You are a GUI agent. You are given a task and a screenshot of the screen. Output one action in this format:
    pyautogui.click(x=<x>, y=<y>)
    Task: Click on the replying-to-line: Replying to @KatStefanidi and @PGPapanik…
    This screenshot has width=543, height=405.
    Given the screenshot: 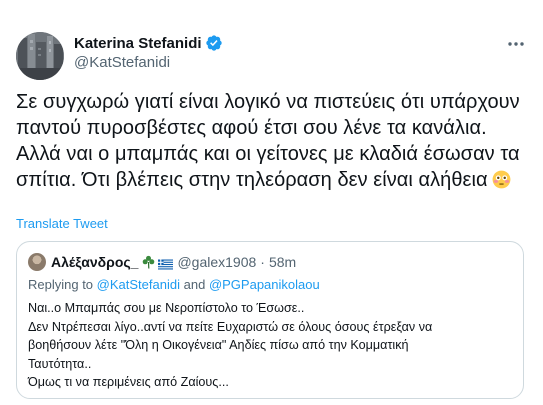 What is the action you would take?
    pyautogui.click(x=174, y=284)
    